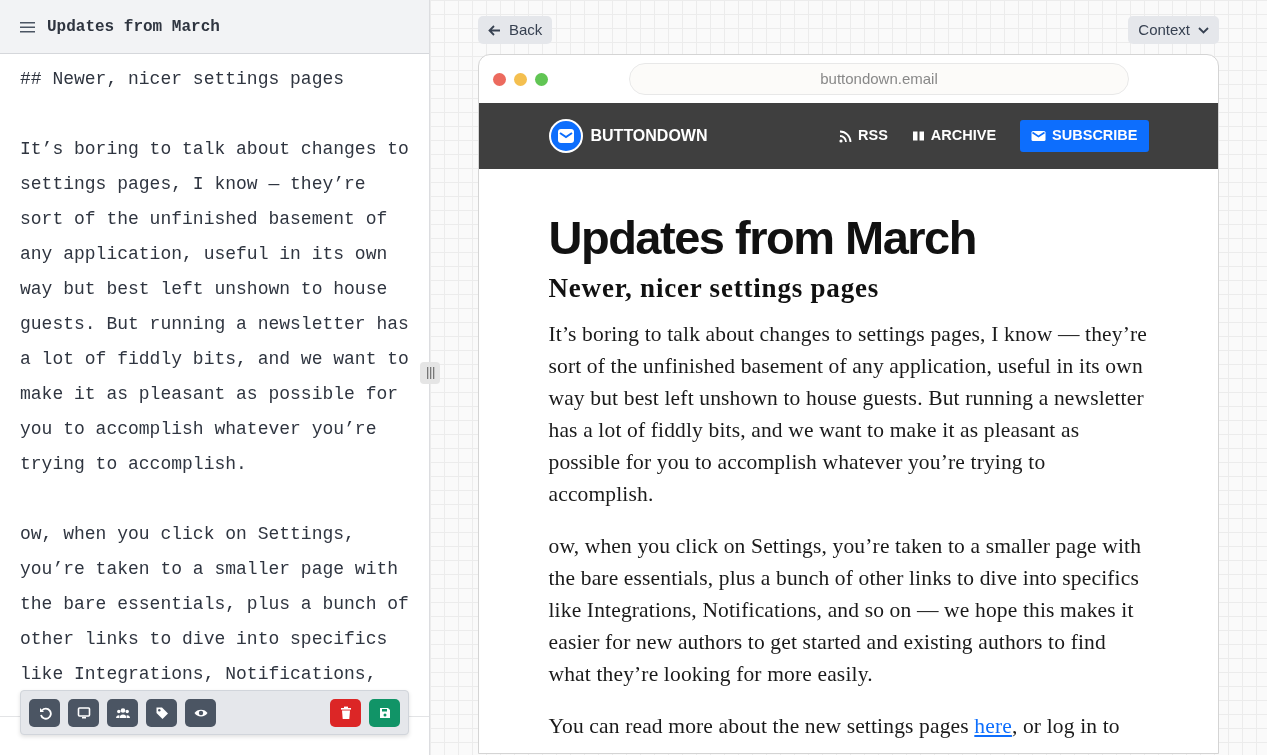 The image size is (1267, 755). Describe the element at coordinates (762, 238) in the screenshot. I see `article-title: Updates from March` at that location.